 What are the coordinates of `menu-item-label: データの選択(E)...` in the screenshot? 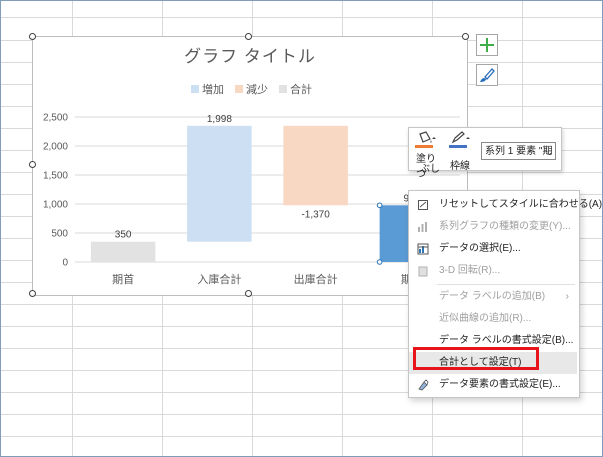 It's located at (480, 248).